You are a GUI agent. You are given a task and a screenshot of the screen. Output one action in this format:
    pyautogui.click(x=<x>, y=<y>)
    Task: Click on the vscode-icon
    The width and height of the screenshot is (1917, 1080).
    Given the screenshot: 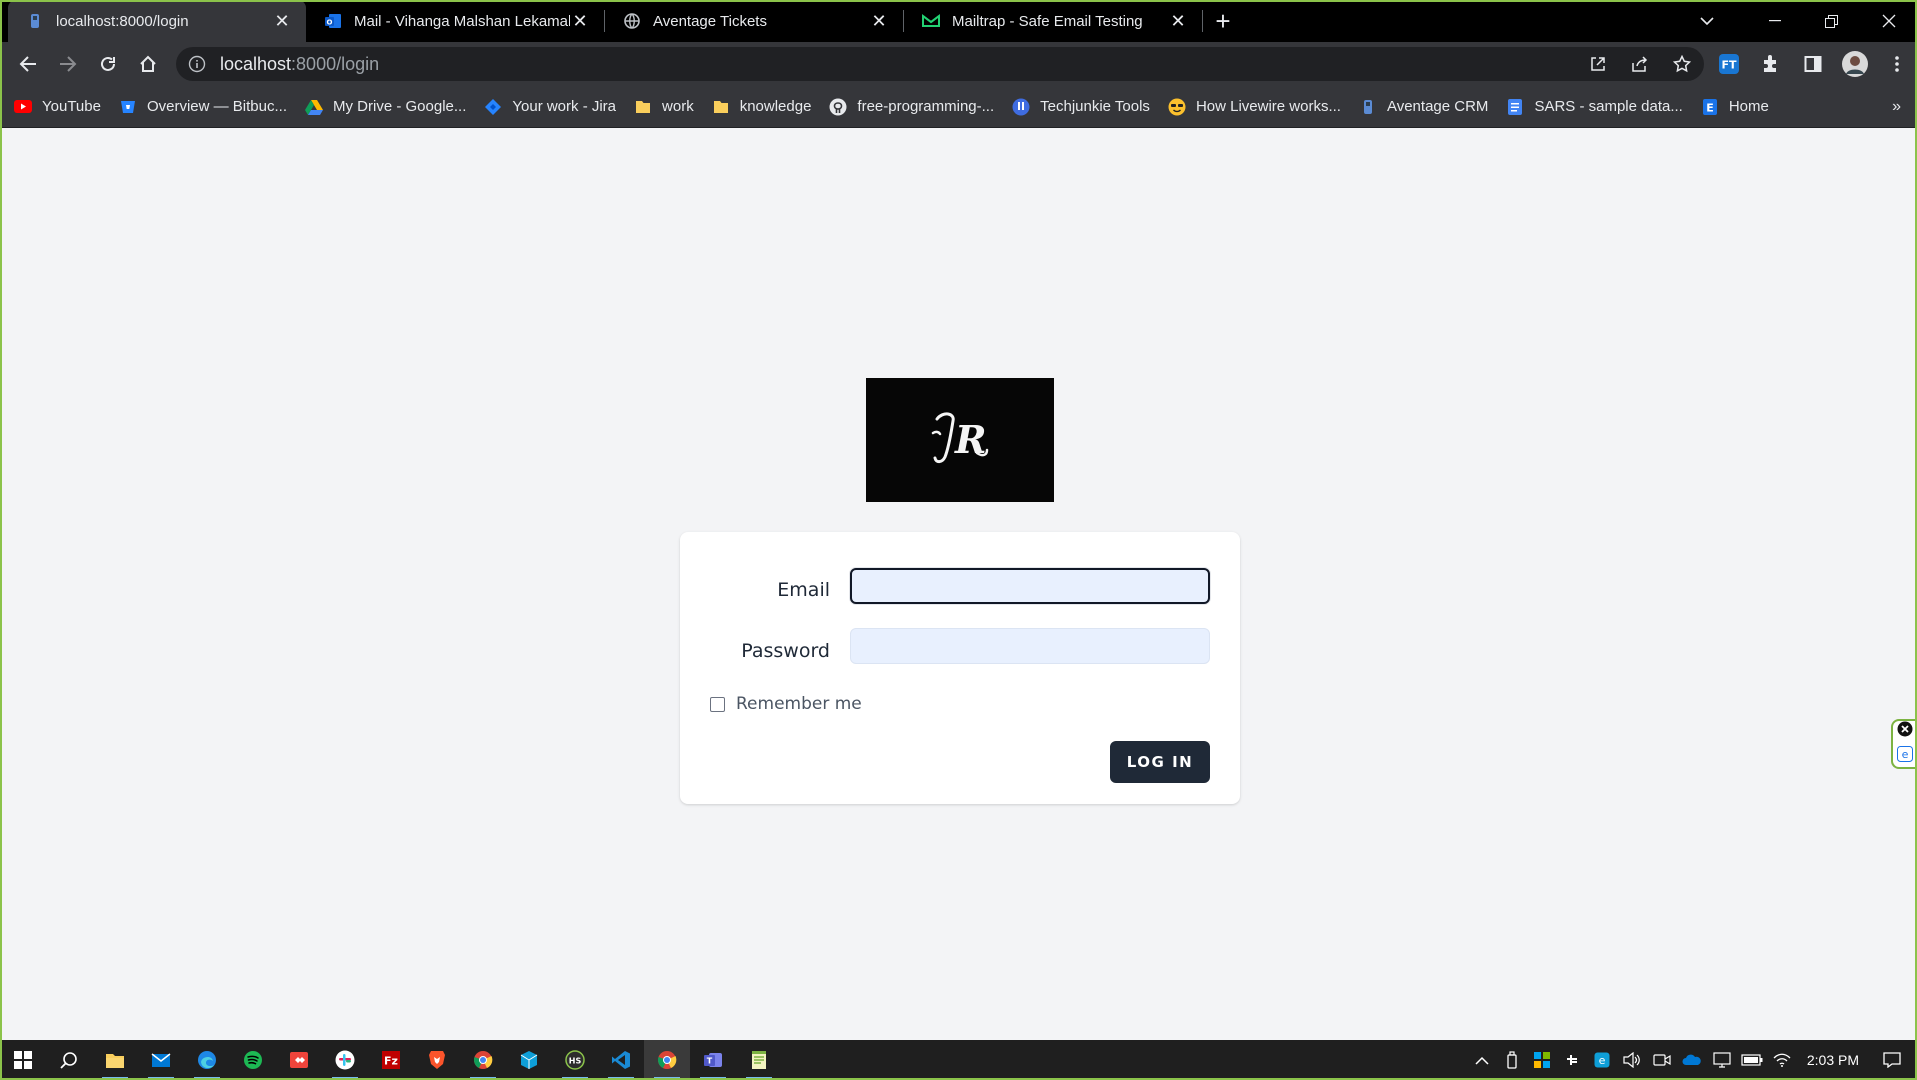 What is the action you would take?
    pyautogui.click(x=621, y=1060)
    